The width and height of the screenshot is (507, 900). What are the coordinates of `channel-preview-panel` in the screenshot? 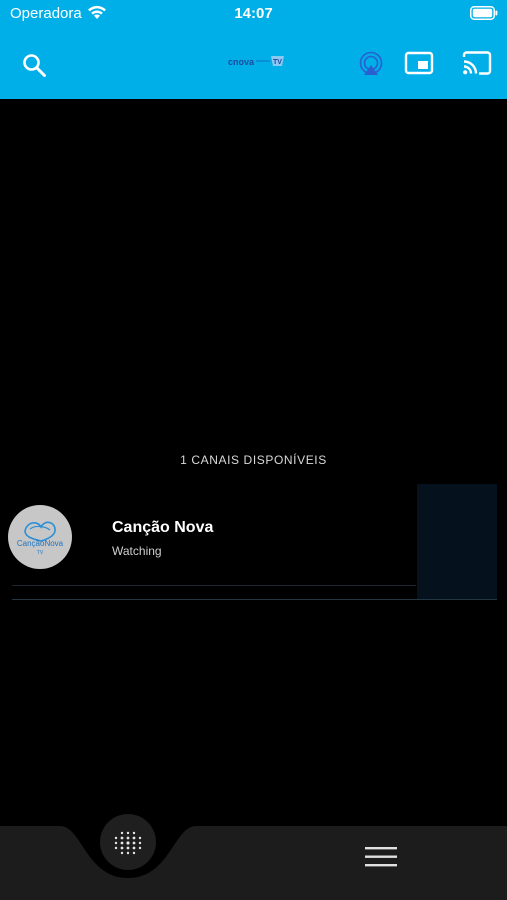 It's located at (457, 542).